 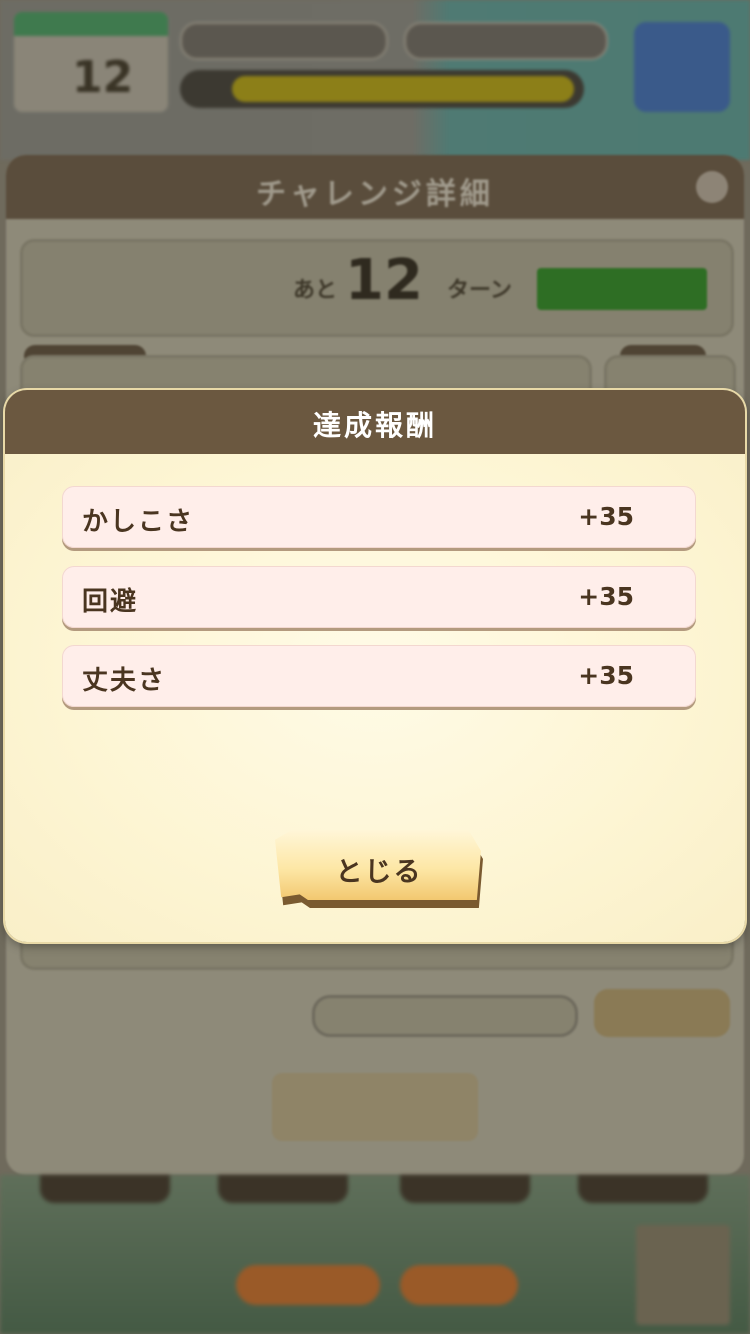 What do you see at coordinates (103, 77) in the screenshot?
I see `background-turn-number: 12` at bounding box center [103, 77].